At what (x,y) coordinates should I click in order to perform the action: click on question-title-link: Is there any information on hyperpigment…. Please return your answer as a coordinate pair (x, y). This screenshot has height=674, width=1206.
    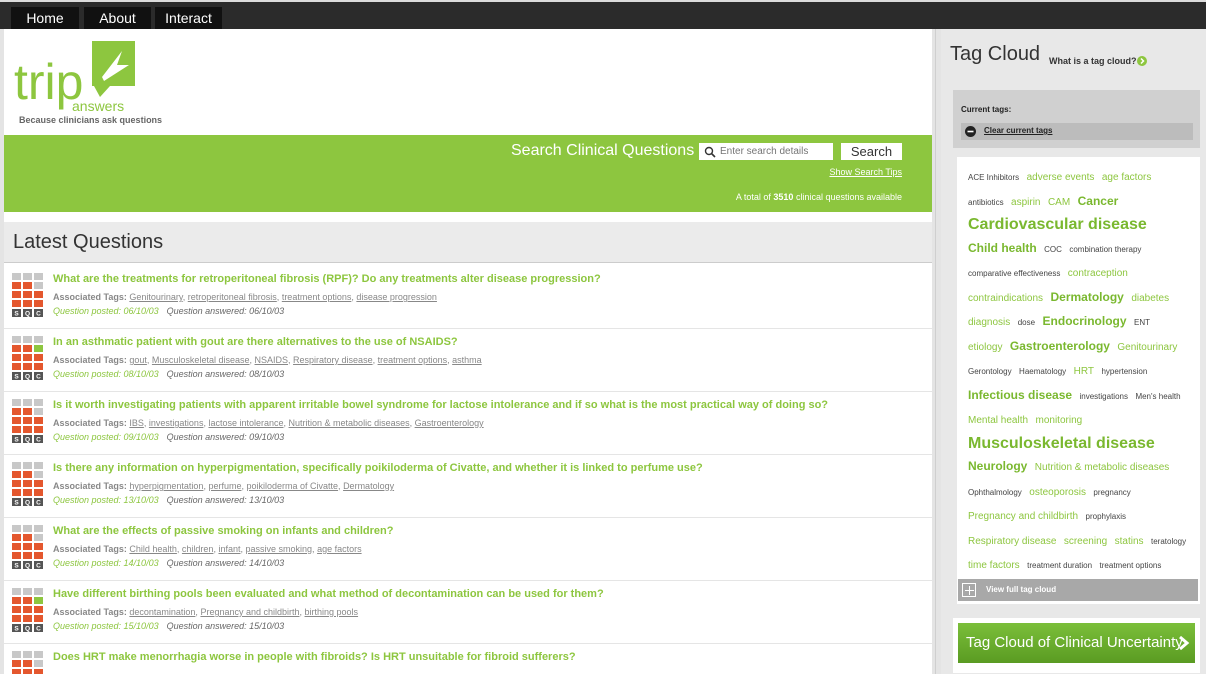
    Looking at the image, I should click on (378, 468).